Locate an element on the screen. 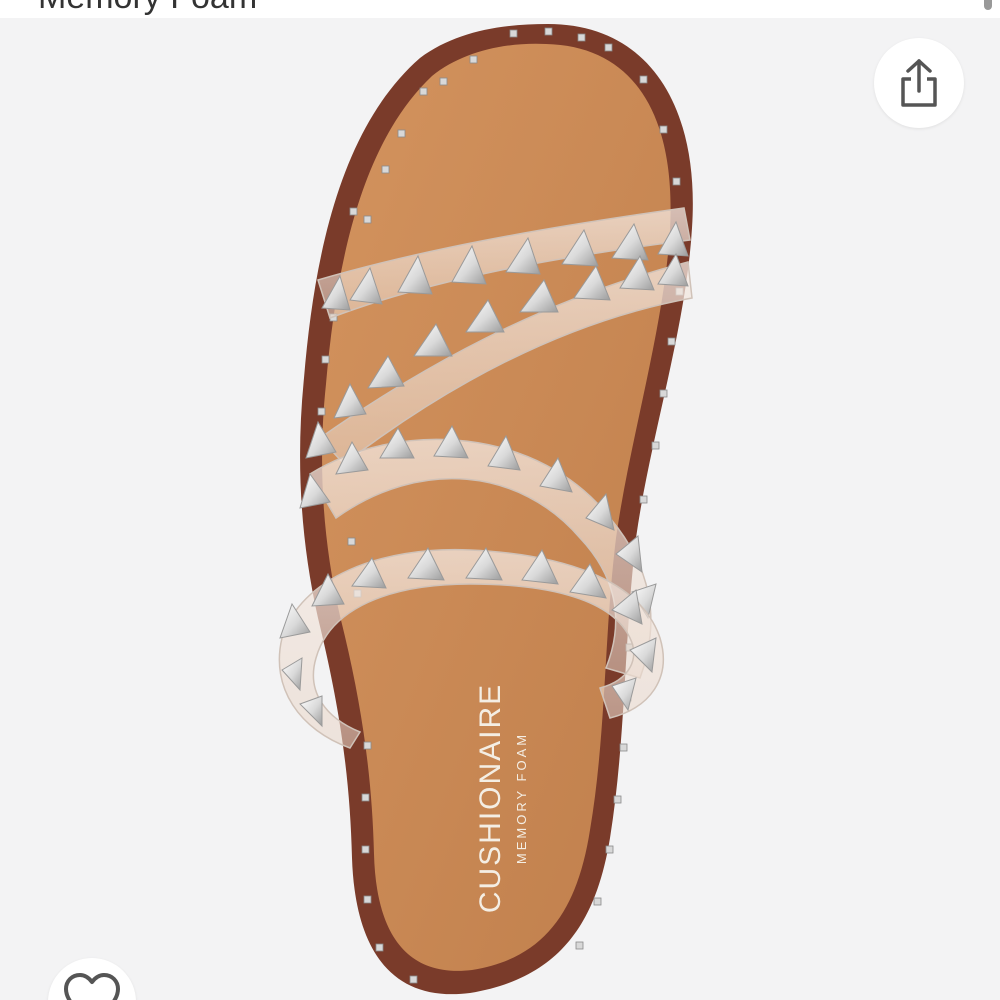 The width and height of the screenshot is (1000, 1000). heart-icon is located at coordinates (92, 986).